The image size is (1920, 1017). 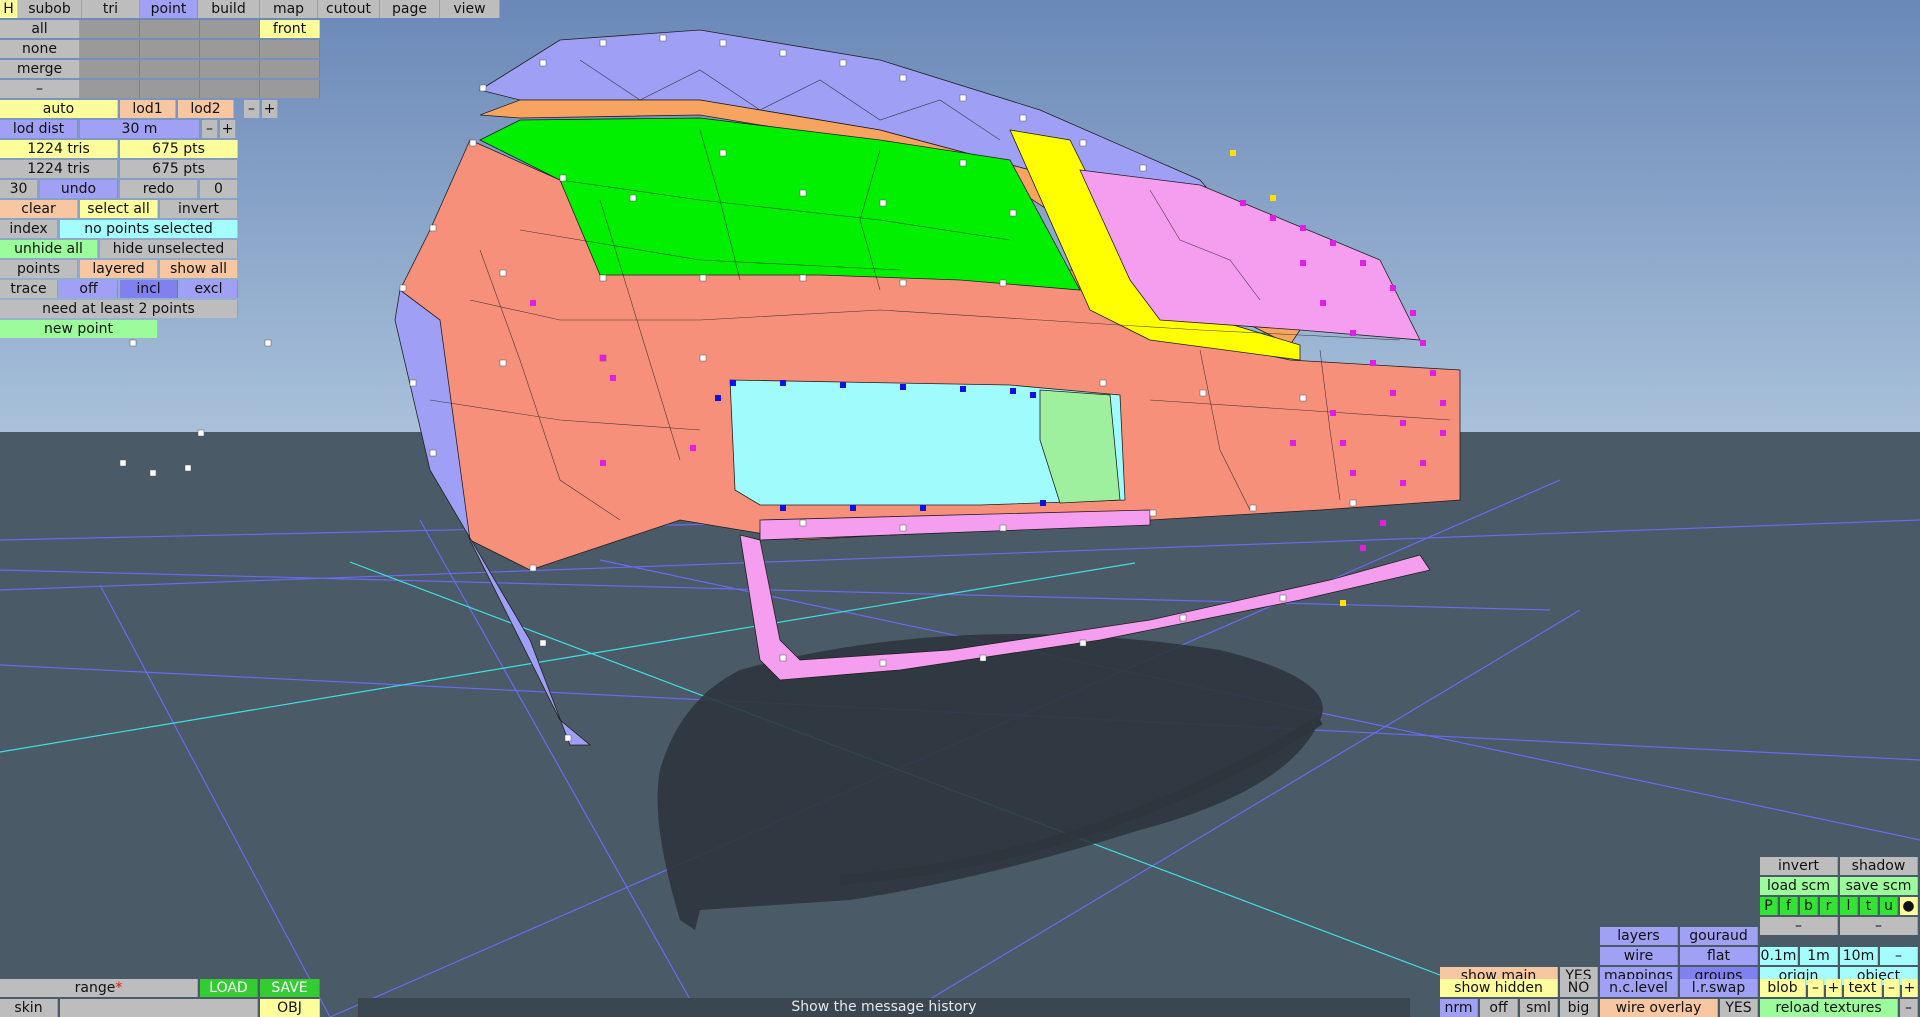 I want to click on flat-button: flat, so click(x=1719, y=956).